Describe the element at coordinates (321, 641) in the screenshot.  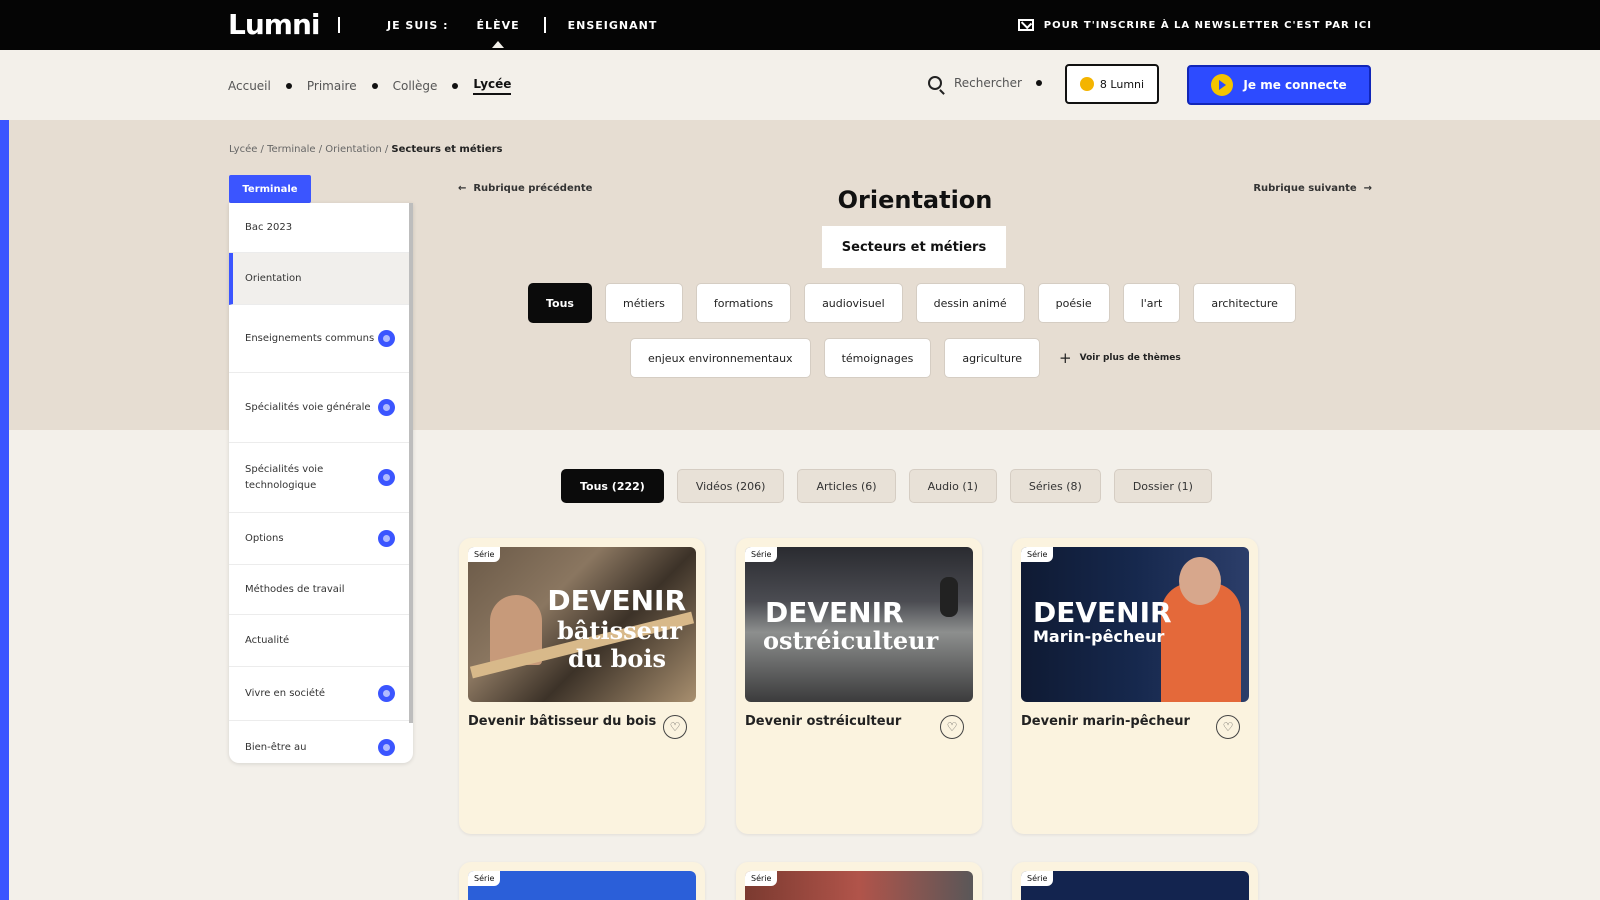
I see `sidebar-item-actualite: Actualité` at that location.